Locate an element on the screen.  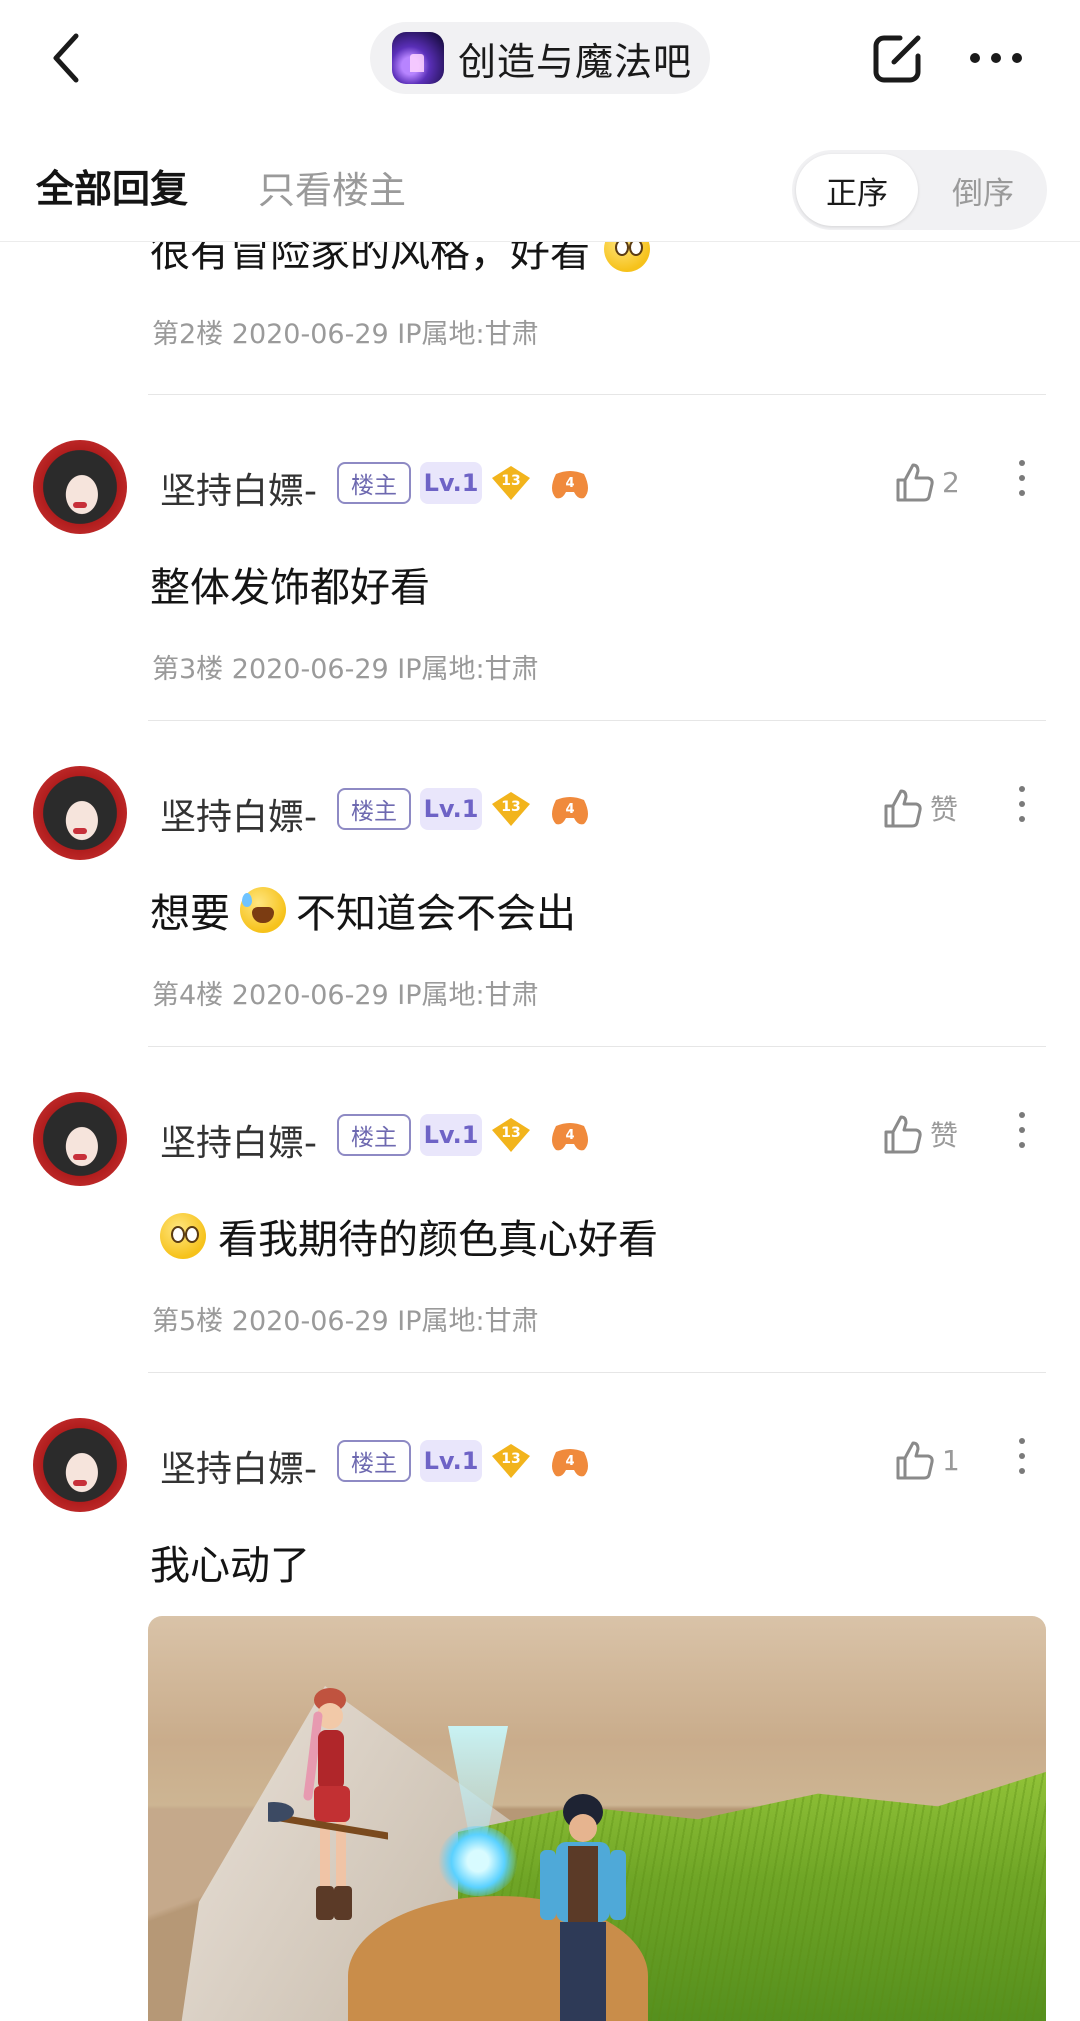
sort-ascending-button: 正序 is located at coordinates (857, 190).